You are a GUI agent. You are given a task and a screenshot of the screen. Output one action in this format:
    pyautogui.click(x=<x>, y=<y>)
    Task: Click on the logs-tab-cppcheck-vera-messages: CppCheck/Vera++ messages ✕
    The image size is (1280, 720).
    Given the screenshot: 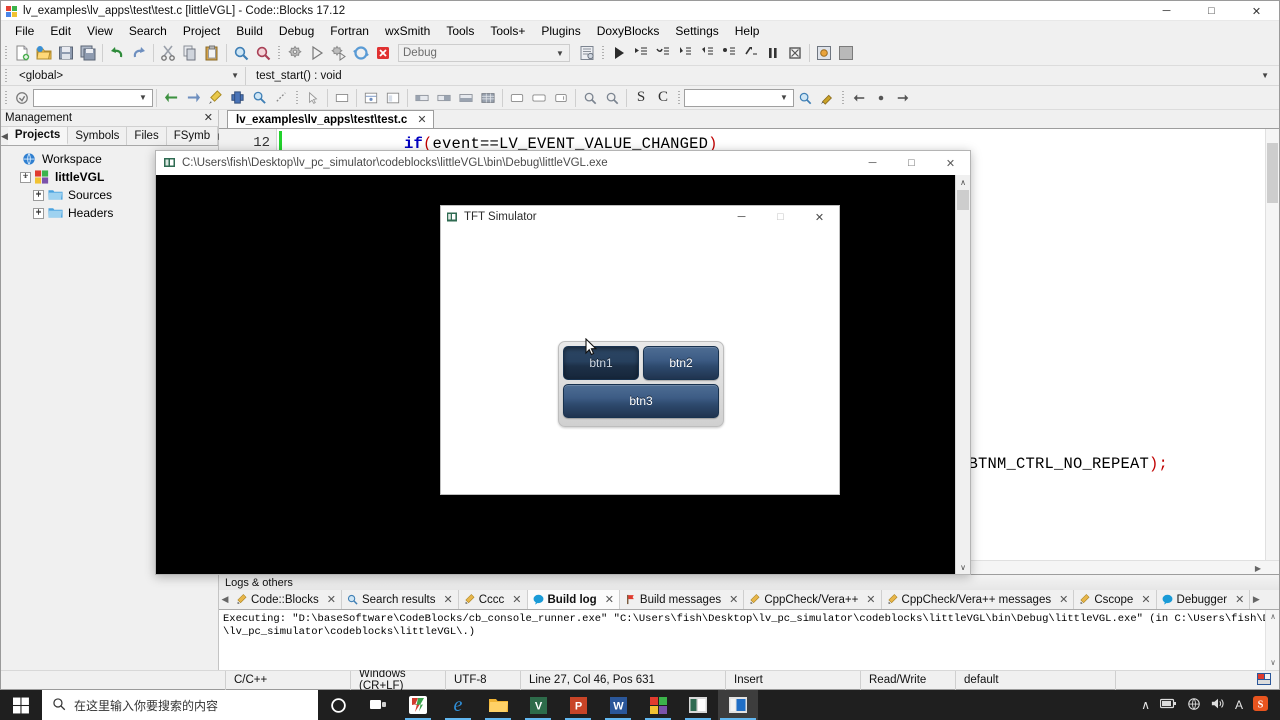 What is the action you would take?
    pyautogui.click(x=978, y=599)
    